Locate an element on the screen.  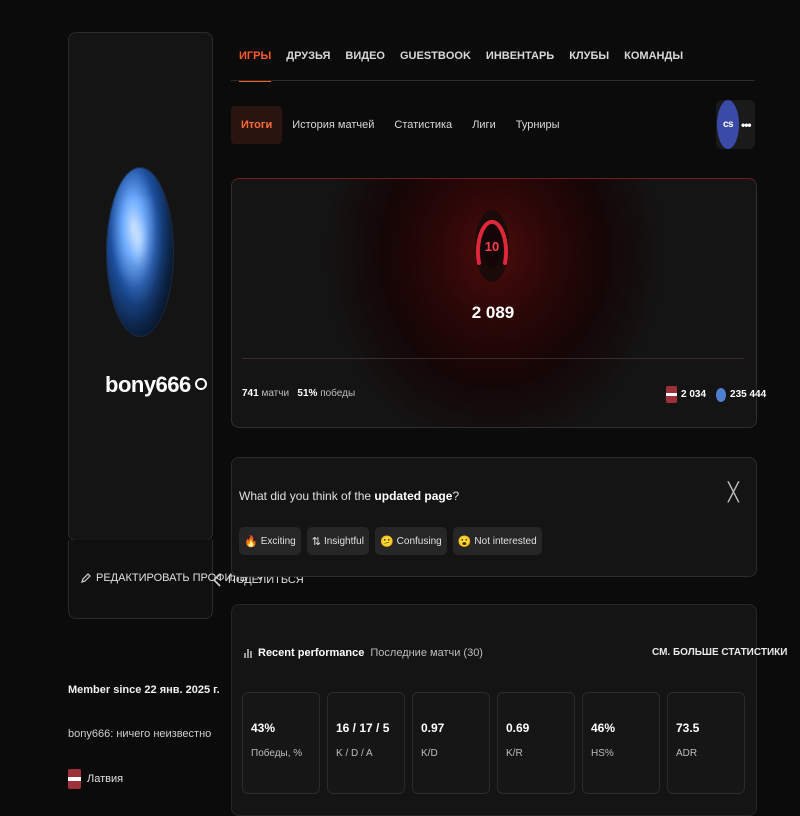
stat-label: K/R is located at coordinates (514, 753).